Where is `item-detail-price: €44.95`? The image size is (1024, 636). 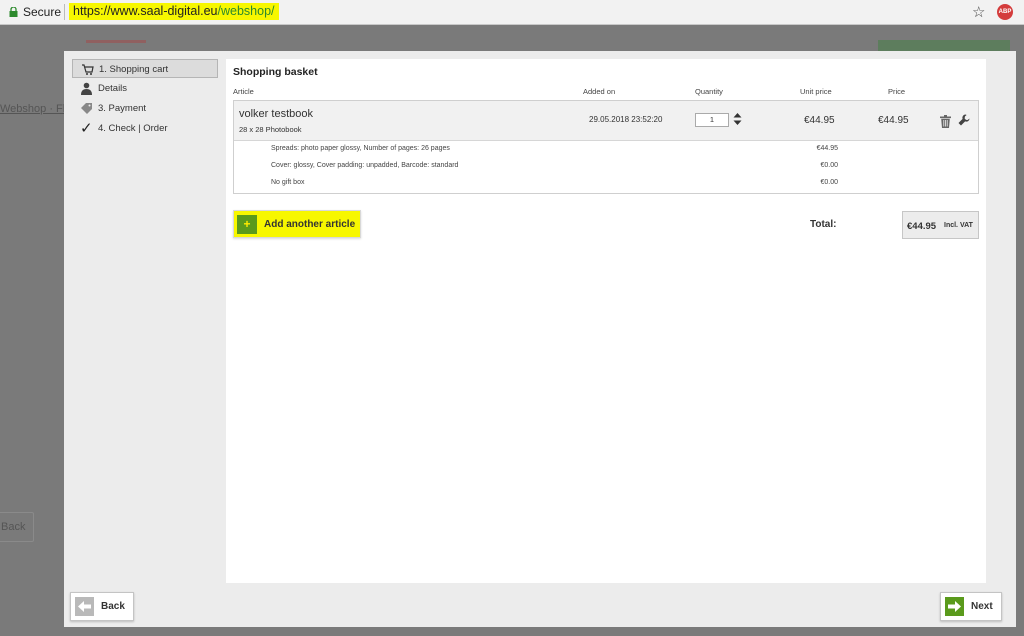
item-detail-price: €44.95 is located at coordinates (827, 148).